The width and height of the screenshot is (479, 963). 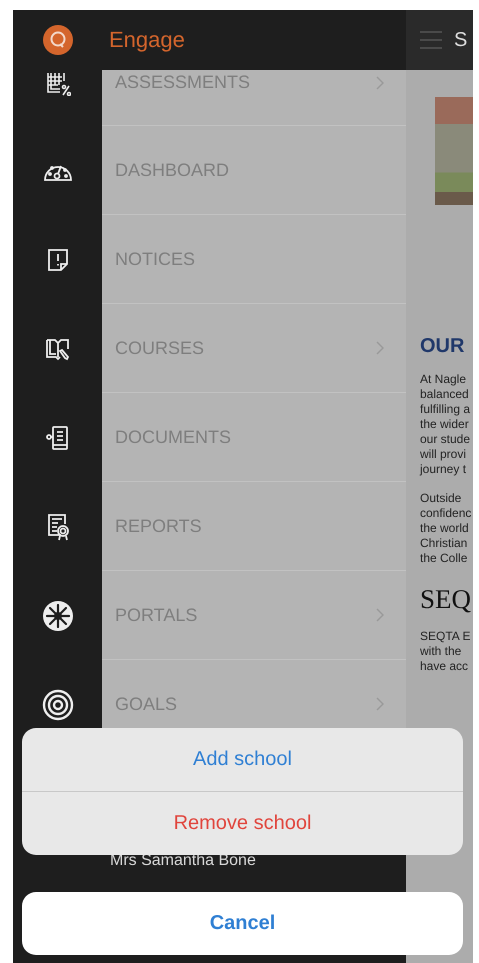 What do you see at coordinates (57, 83) in the screenshot?
I see `grid-percent-icon` at bounding box center [57, 83].